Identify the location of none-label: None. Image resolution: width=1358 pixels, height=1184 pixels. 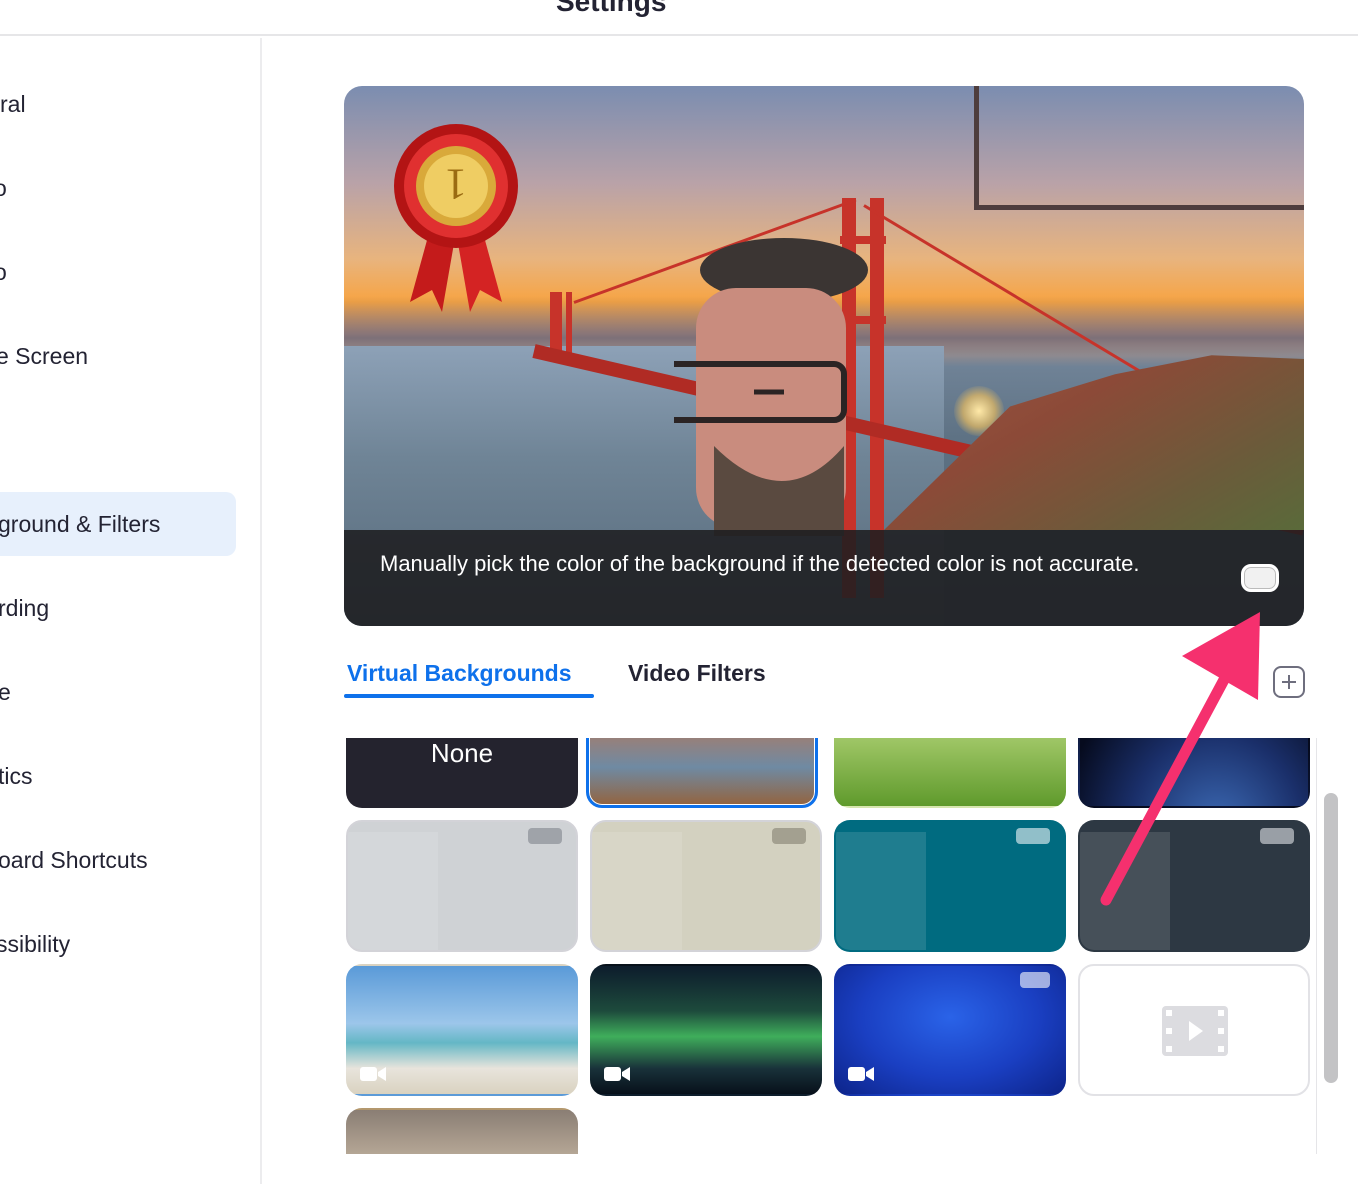
(462, 753).